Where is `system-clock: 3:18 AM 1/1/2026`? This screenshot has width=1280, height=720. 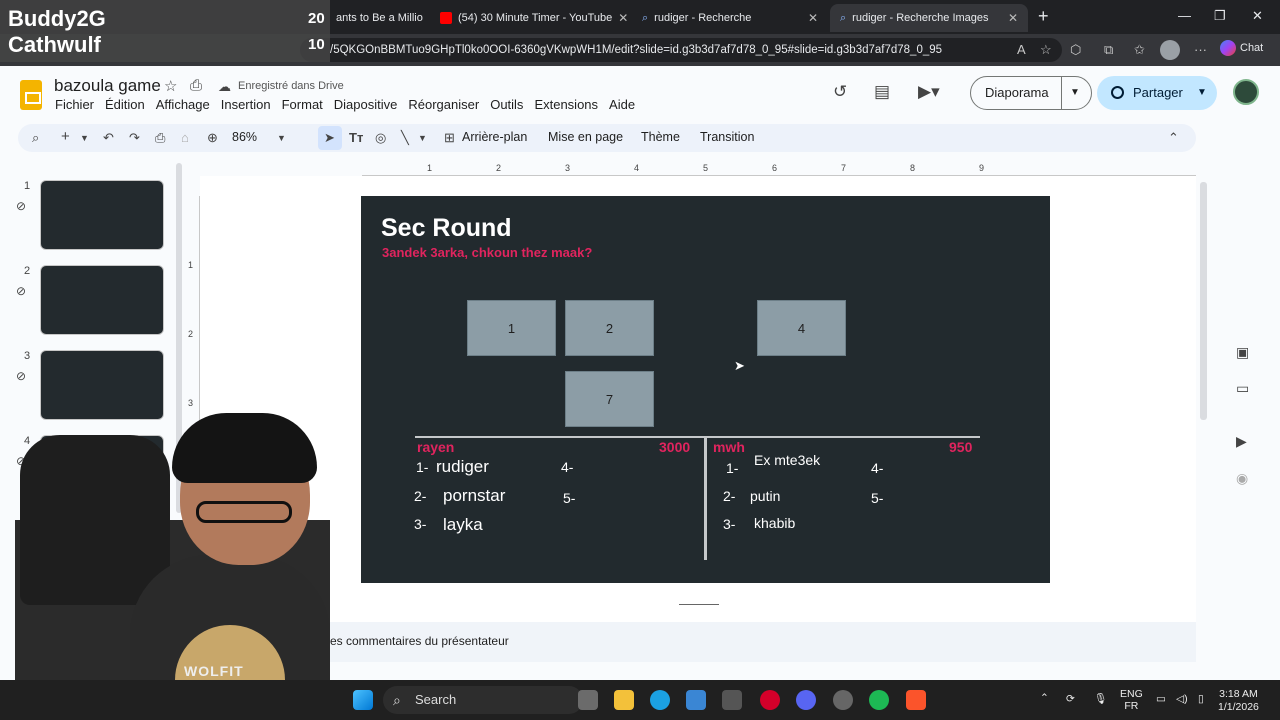 system-clock: 3:18 AM 1/1/2026 is located at coordinates (1238, 701).